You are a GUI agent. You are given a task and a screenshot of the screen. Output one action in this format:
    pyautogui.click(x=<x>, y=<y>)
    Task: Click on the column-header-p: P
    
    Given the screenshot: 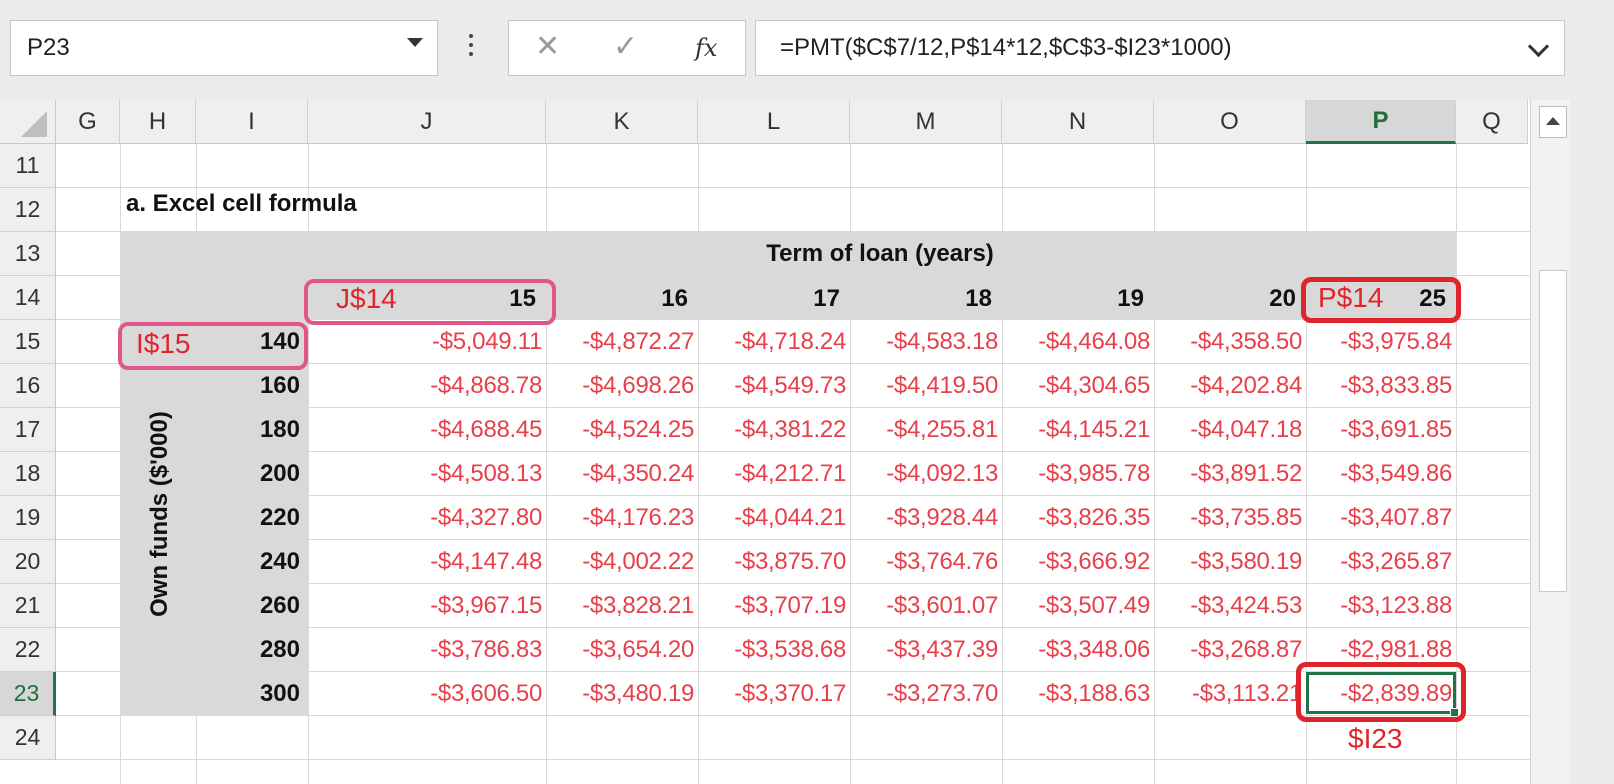 What is the action you would take?
    pyautogui.click(x=1381, y=122)
    